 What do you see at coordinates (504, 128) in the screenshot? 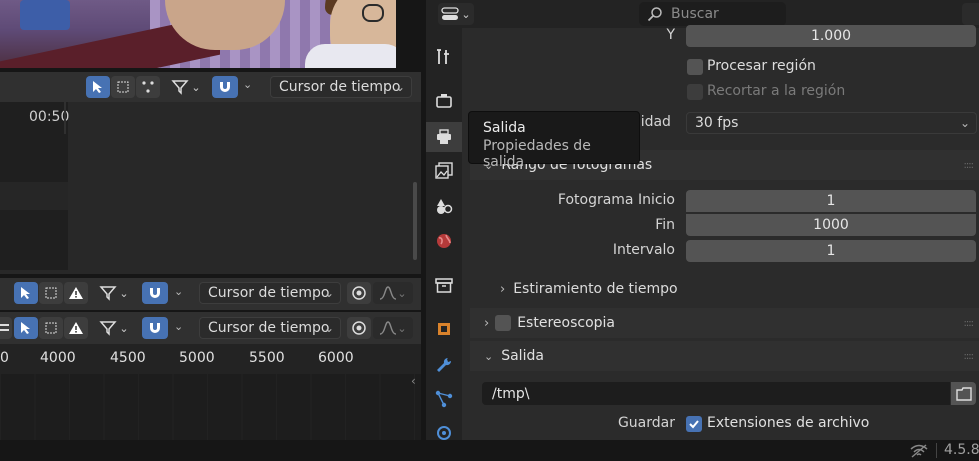
I see `tooltip-title: Salida` at bounding box center [504, 128].